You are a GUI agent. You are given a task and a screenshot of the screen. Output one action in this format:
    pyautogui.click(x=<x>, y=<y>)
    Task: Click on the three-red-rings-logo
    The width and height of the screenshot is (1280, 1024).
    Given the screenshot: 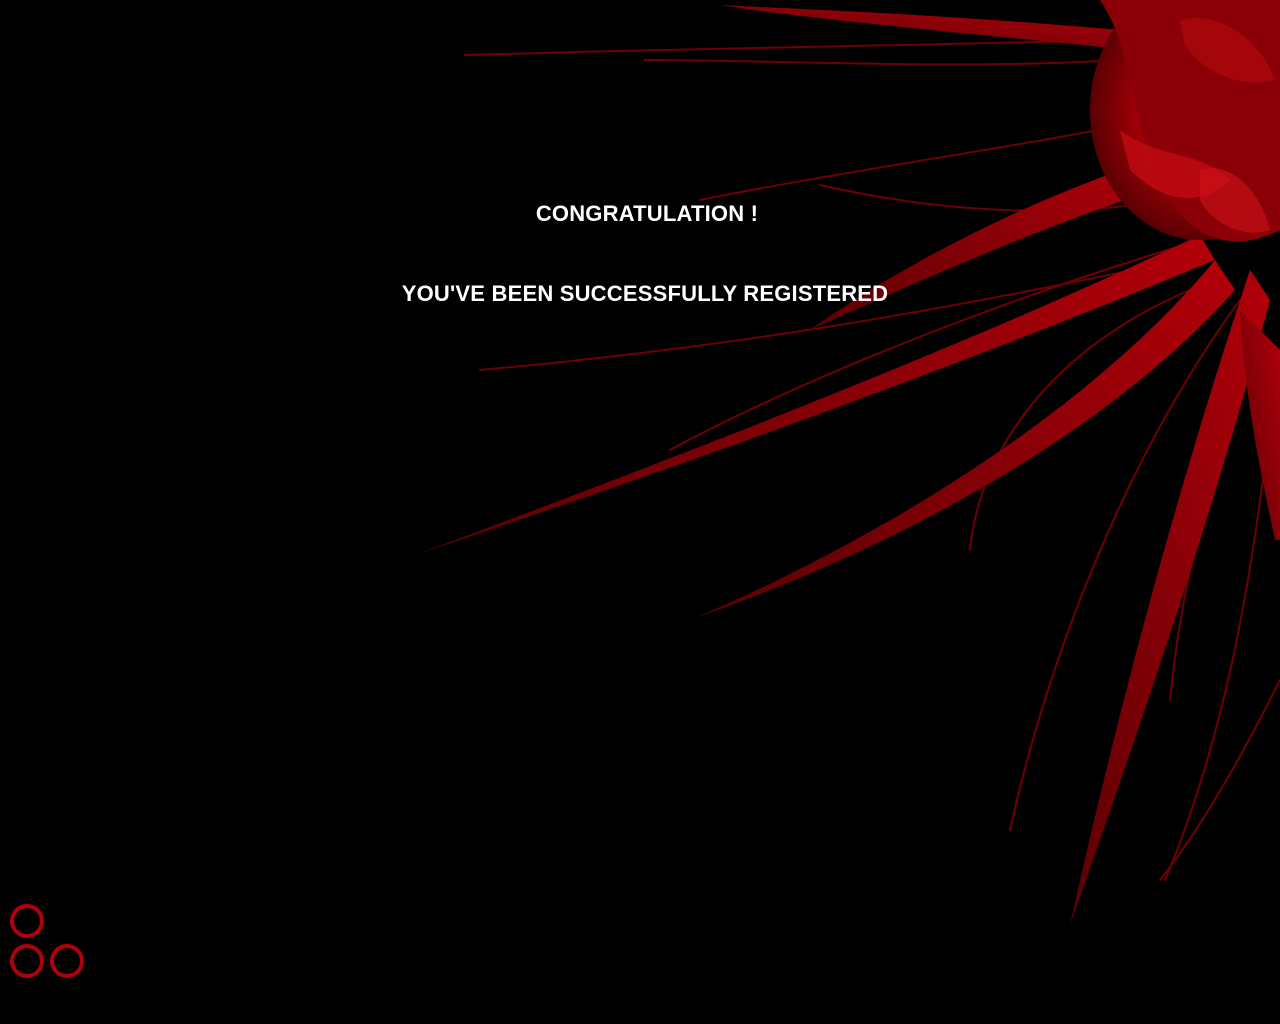 What is the action you would take?
    pyautogui.click(x=47, y=941)
    